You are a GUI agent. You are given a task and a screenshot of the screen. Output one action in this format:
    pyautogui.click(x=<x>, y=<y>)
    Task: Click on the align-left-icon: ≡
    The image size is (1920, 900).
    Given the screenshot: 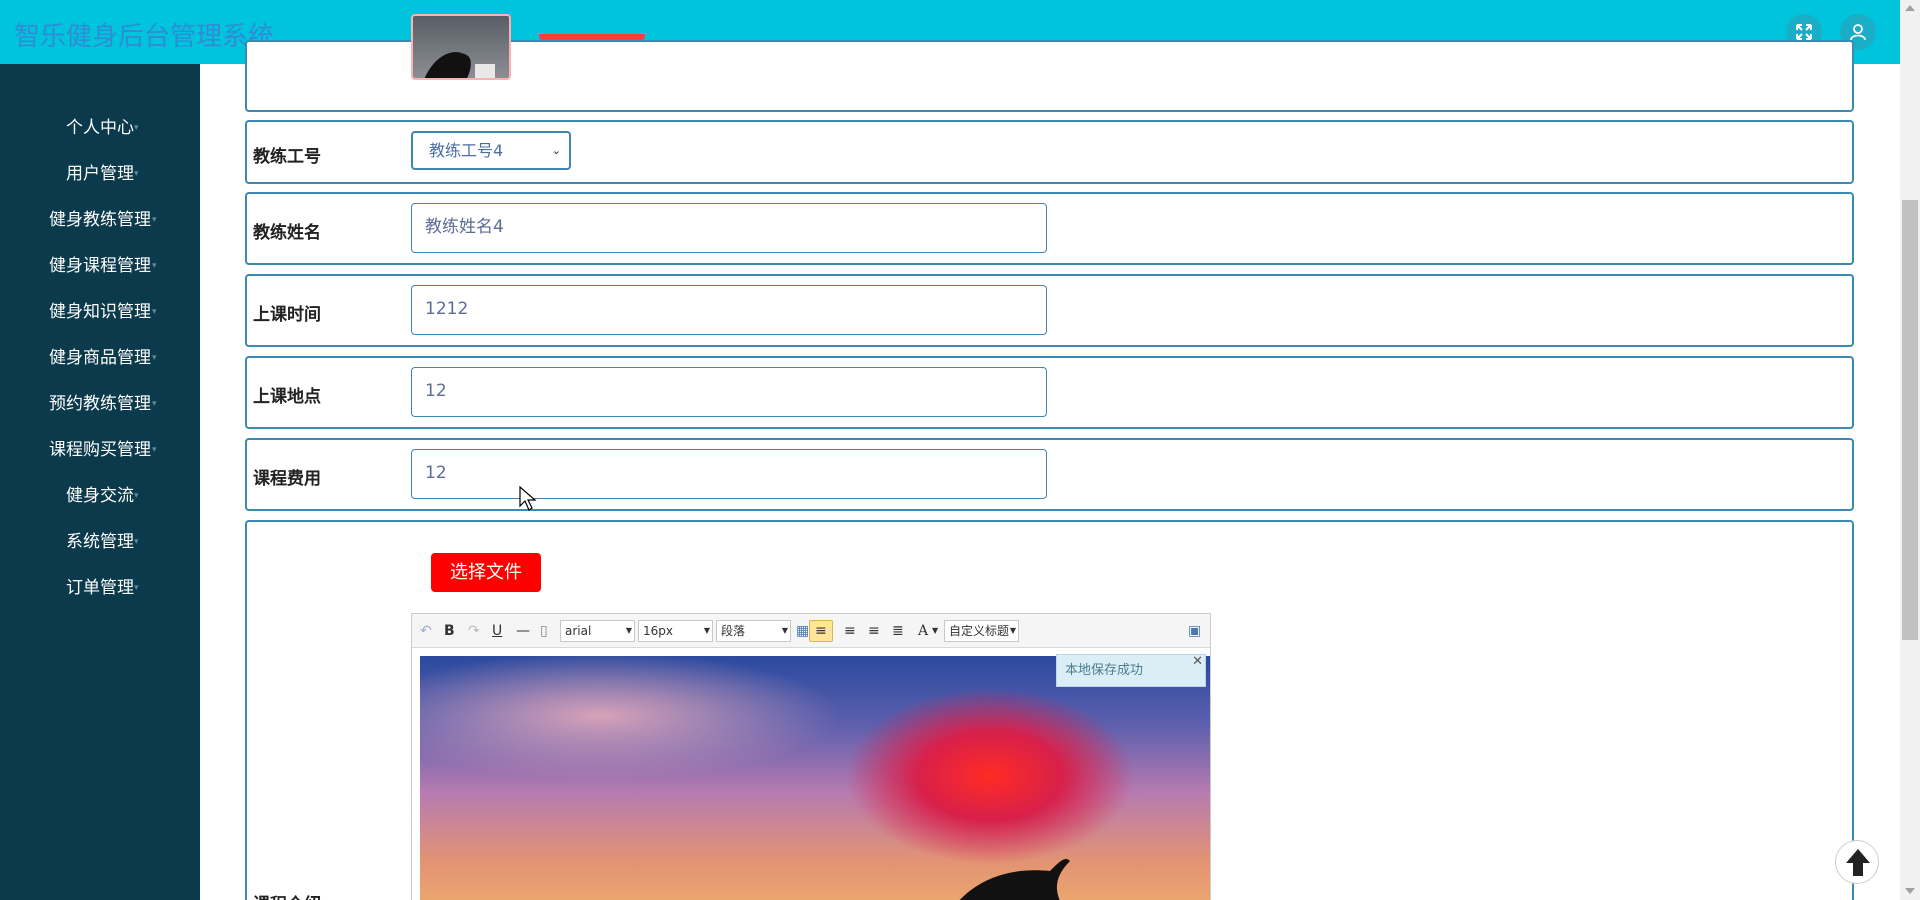 What is the action you would take?
    pyautogui.click(x=821, y=631)
    